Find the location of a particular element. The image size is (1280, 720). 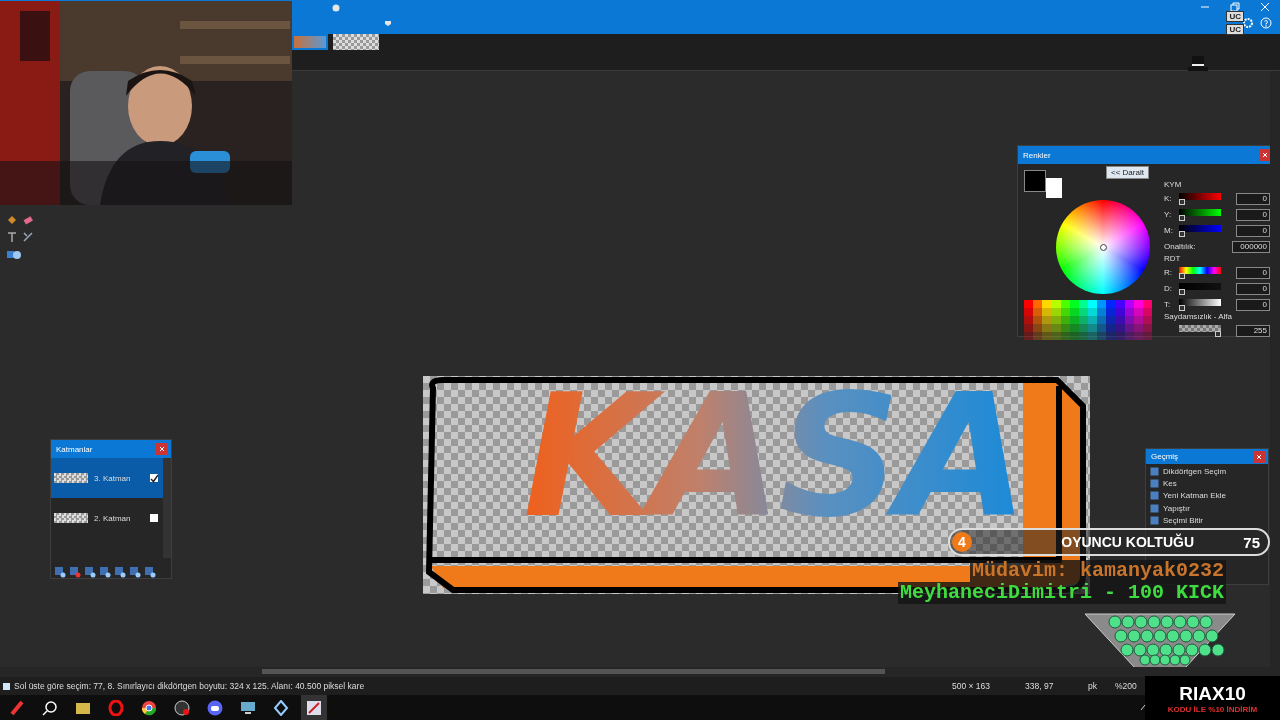

opera-icon is located at coordinates (116, 707).